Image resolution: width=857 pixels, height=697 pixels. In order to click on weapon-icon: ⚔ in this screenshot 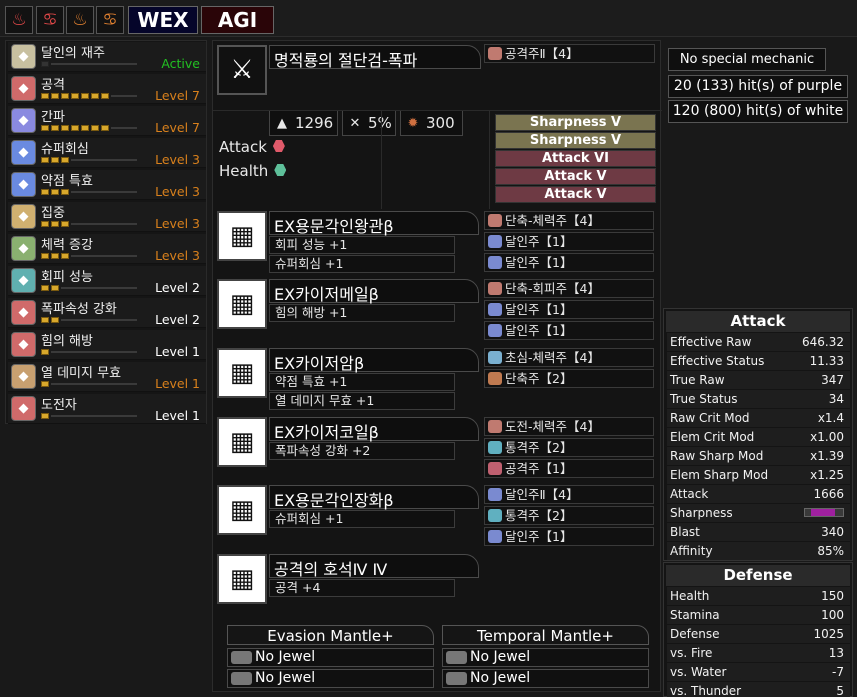, I will do `click(242, 70)`.